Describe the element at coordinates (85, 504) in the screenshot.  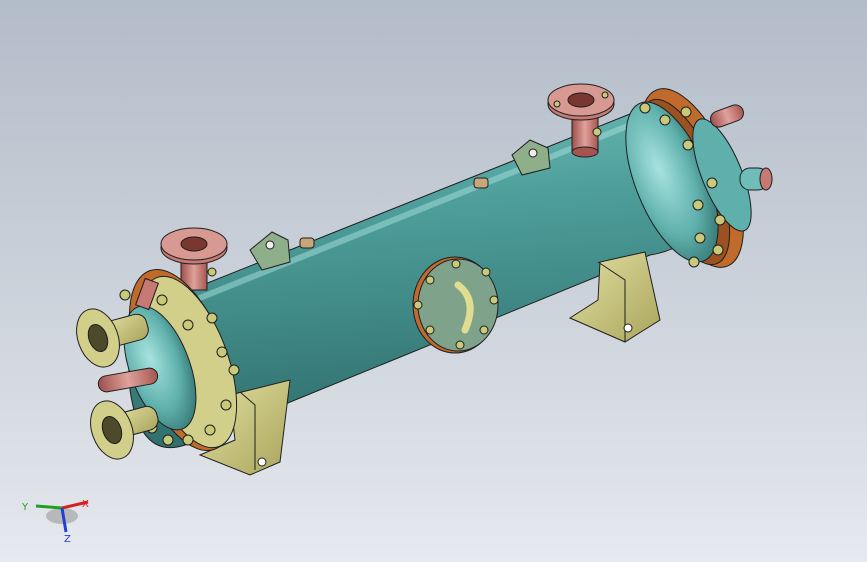
I see `x-axis-label: X` at that location.